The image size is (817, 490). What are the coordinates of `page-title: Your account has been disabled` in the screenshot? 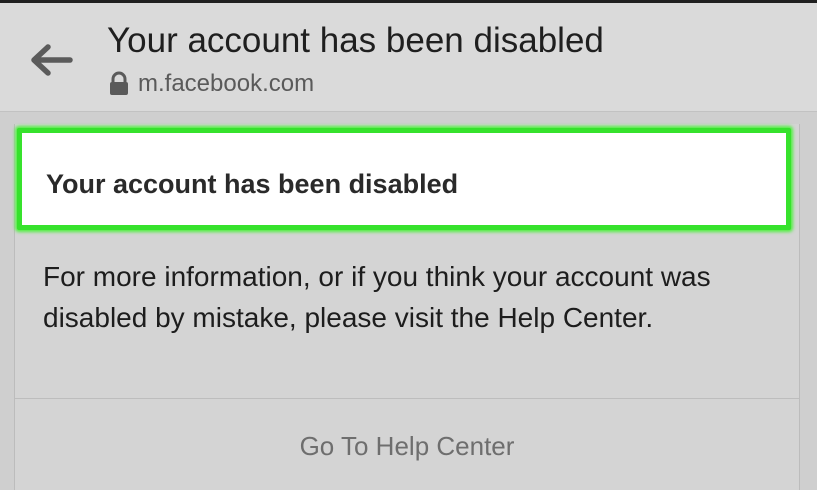 It's located at (355, 40).